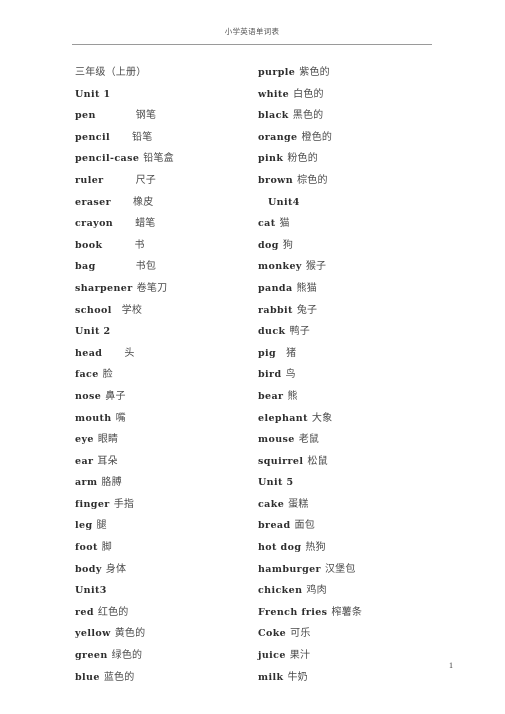  I want to click on page-number: 1, so click(451, 665).